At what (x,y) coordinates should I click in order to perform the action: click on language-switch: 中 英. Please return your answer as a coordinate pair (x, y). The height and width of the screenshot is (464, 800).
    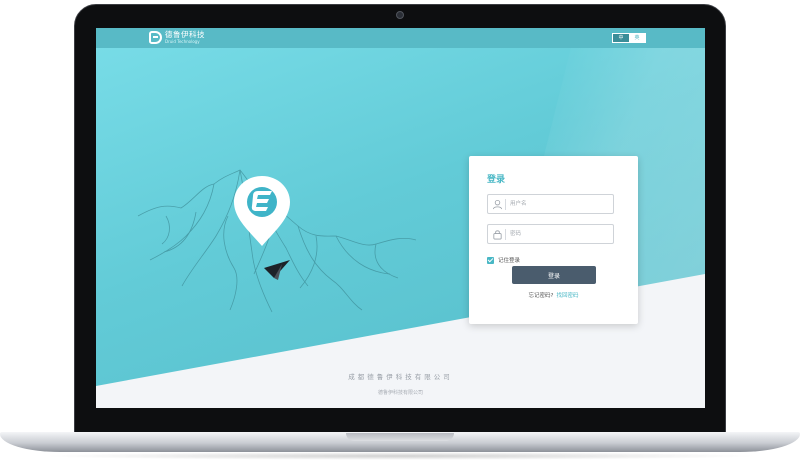
    Looking at the image, I should click on (629, 38).